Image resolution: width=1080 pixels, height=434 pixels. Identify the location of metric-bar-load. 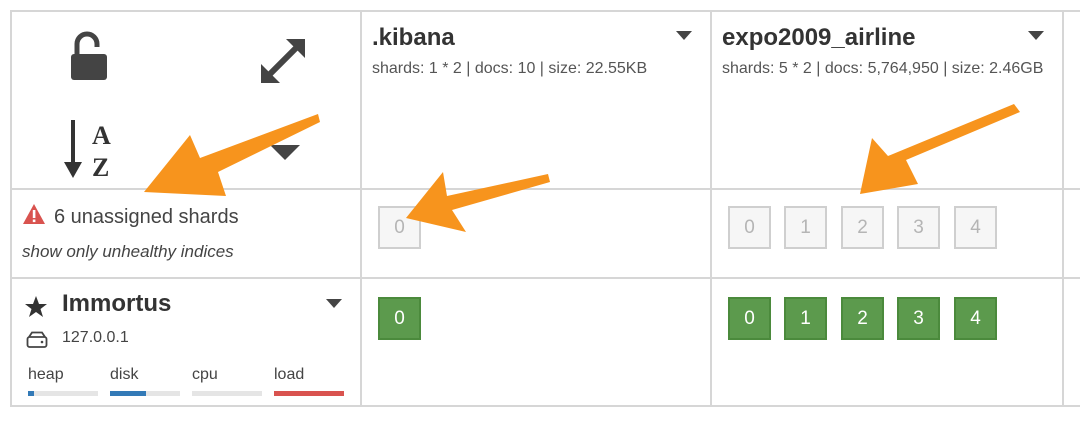
(309, 393).